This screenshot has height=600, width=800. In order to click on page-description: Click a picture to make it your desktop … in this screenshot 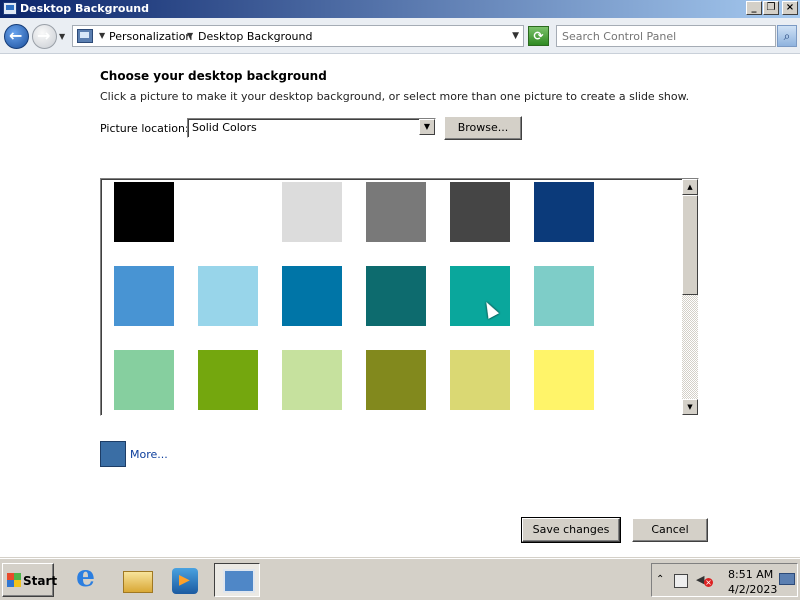, I will do `click(395, 96)`.